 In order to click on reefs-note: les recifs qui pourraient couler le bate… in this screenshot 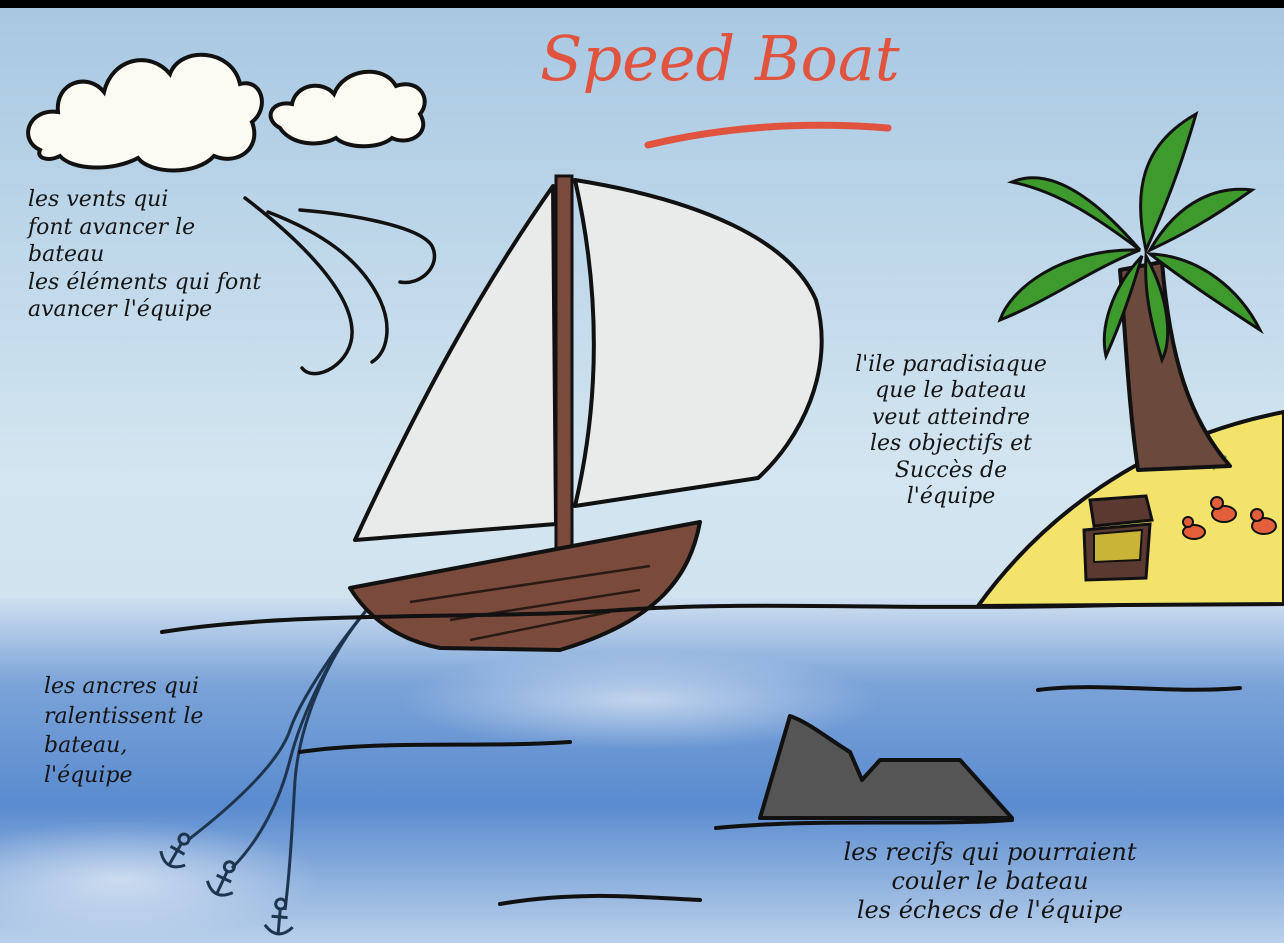, I will do `click(990, 881)`.